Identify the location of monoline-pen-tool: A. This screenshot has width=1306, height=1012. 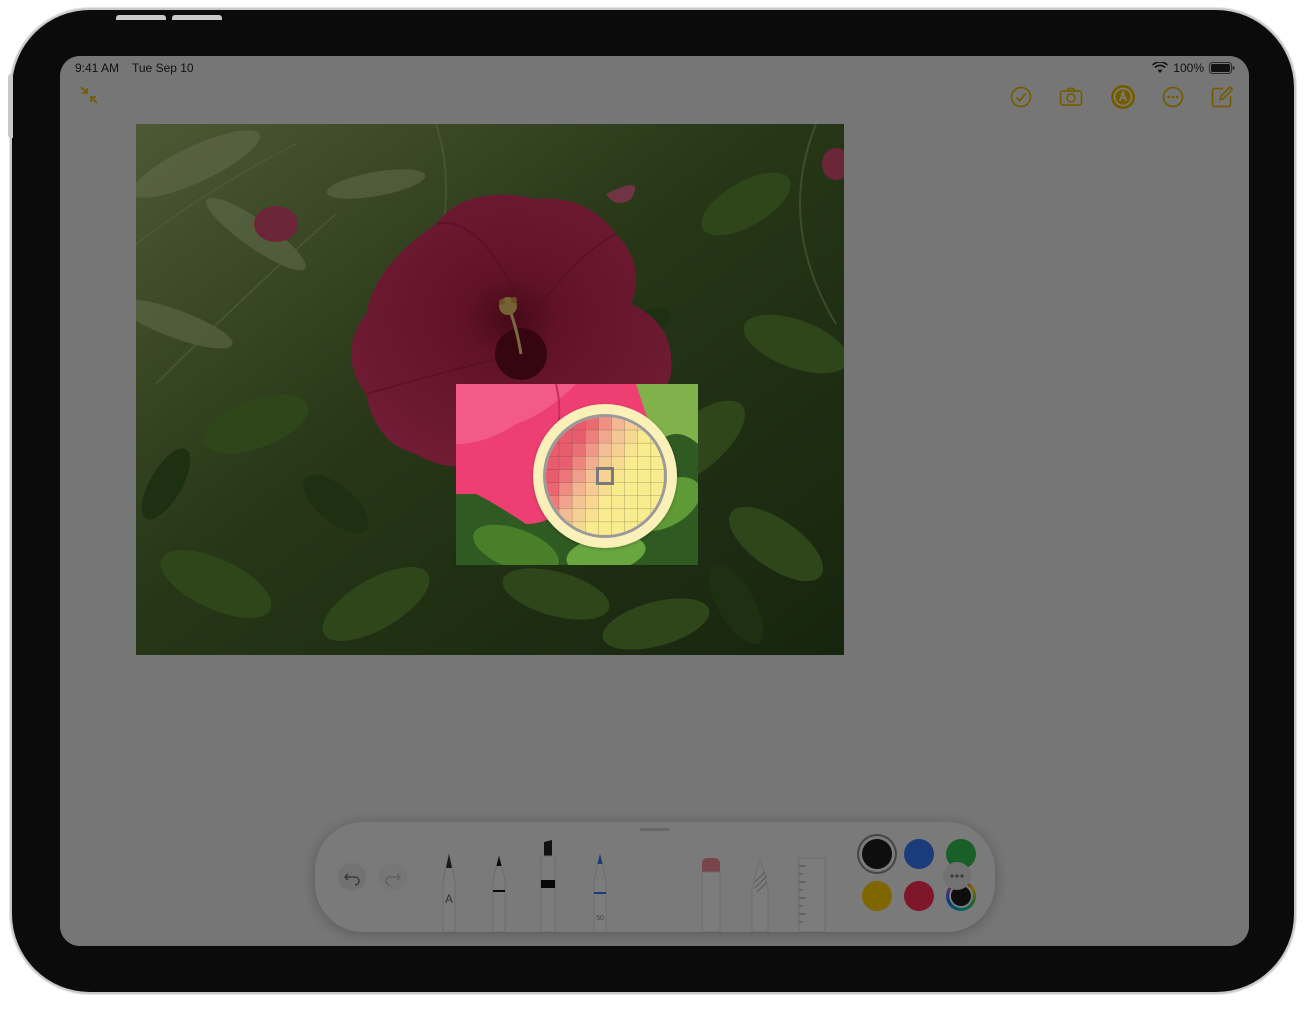
(449, 892).